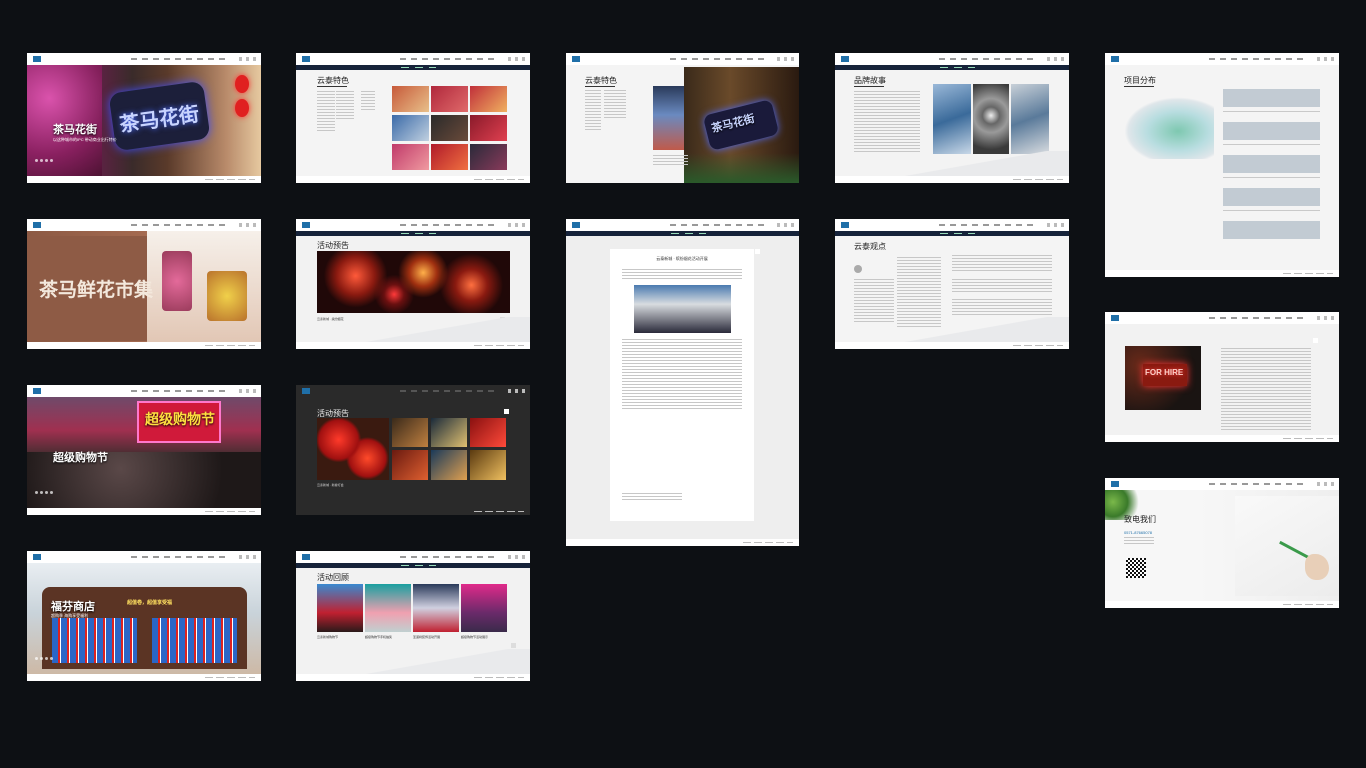 Image resolution: width=1366 pixels, height=768 pixels. I want to click on hero-image: 超值卷，超值享受福 福芬商店 超购季 海购享受福利, so click(144, 618).